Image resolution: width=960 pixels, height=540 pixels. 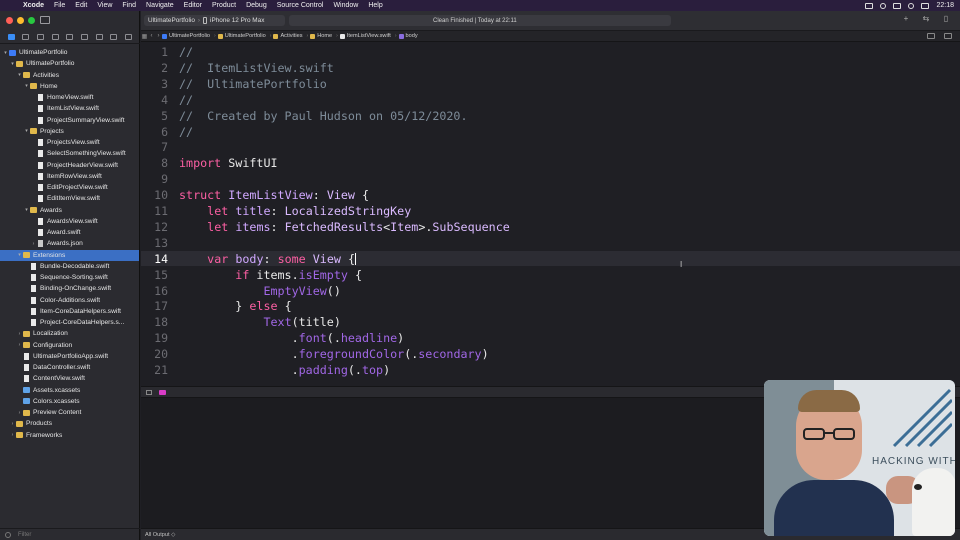 What do you see at coordinates (69, 288) in the screenshot?
I see `navigator-item: Binding-OnChange.swift` at bounding box center [69, 288].